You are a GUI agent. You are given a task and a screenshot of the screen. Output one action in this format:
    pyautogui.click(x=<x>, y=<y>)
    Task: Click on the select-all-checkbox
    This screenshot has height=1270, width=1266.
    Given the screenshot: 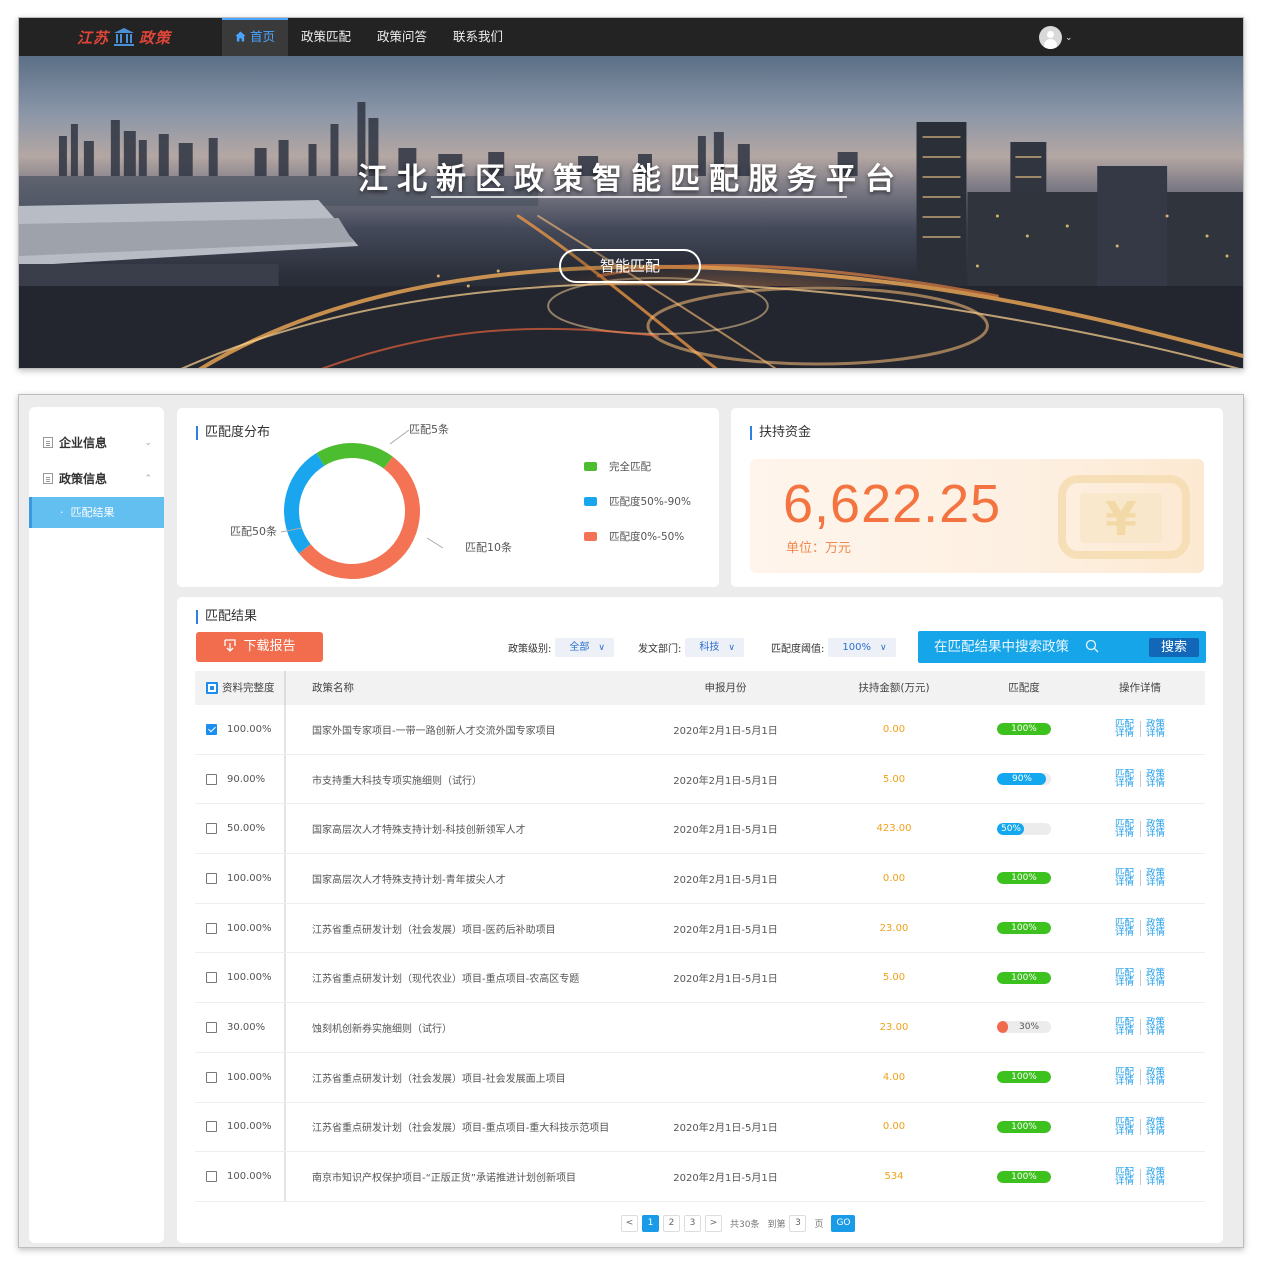 What is the action you would take?
    pyautogui.click(x=212, y=688)
    